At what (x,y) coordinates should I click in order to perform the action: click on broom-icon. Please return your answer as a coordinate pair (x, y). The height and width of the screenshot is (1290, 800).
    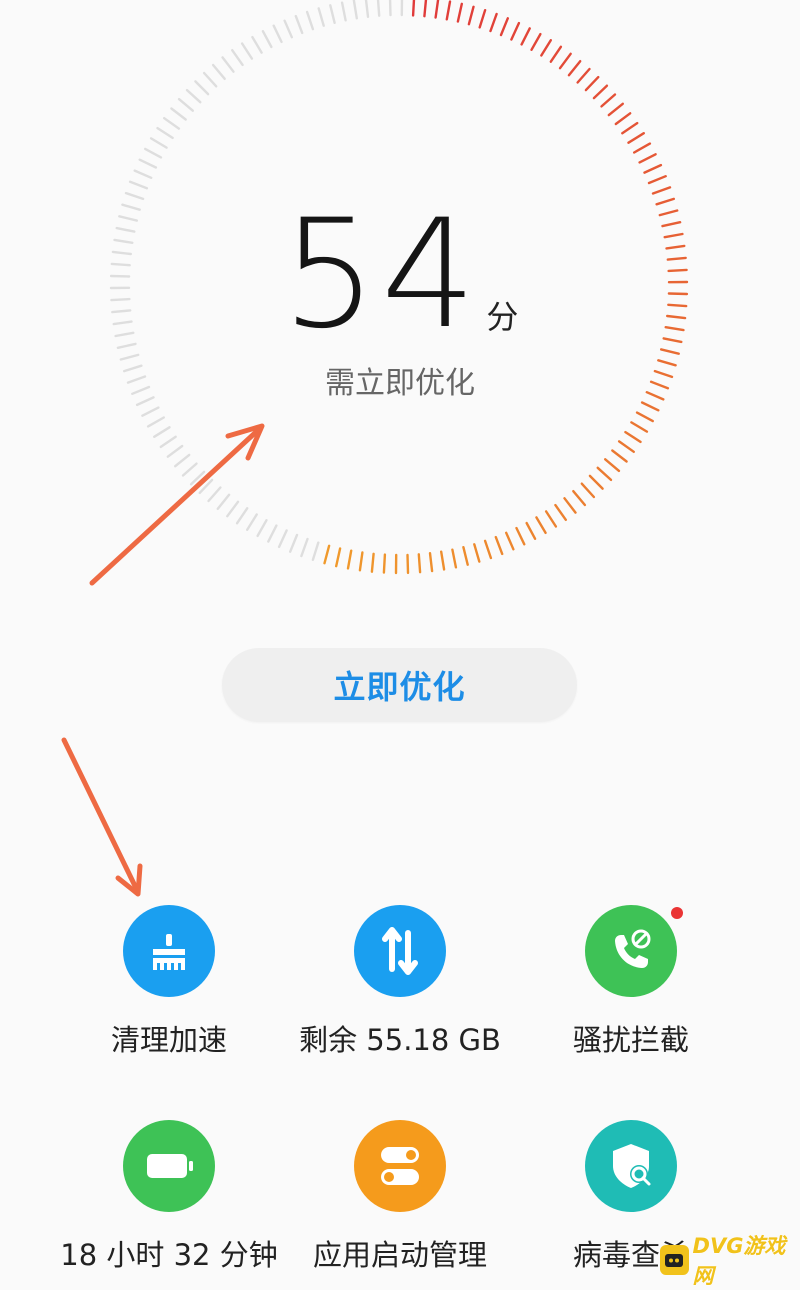
    Looking at the image, I should click on (169, 951).